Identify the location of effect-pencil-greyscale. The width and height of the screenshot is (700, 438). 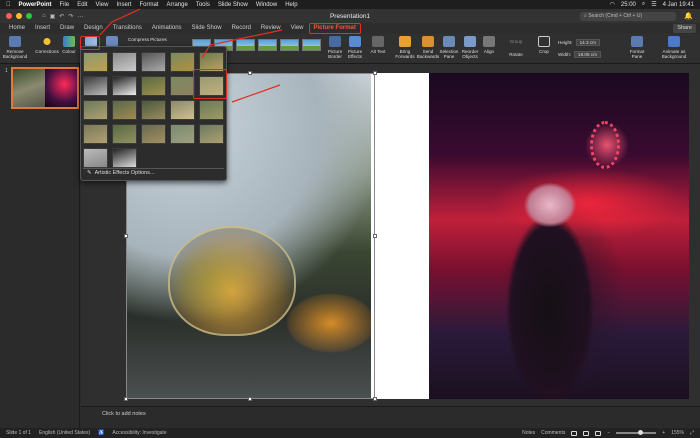
(95, 86).